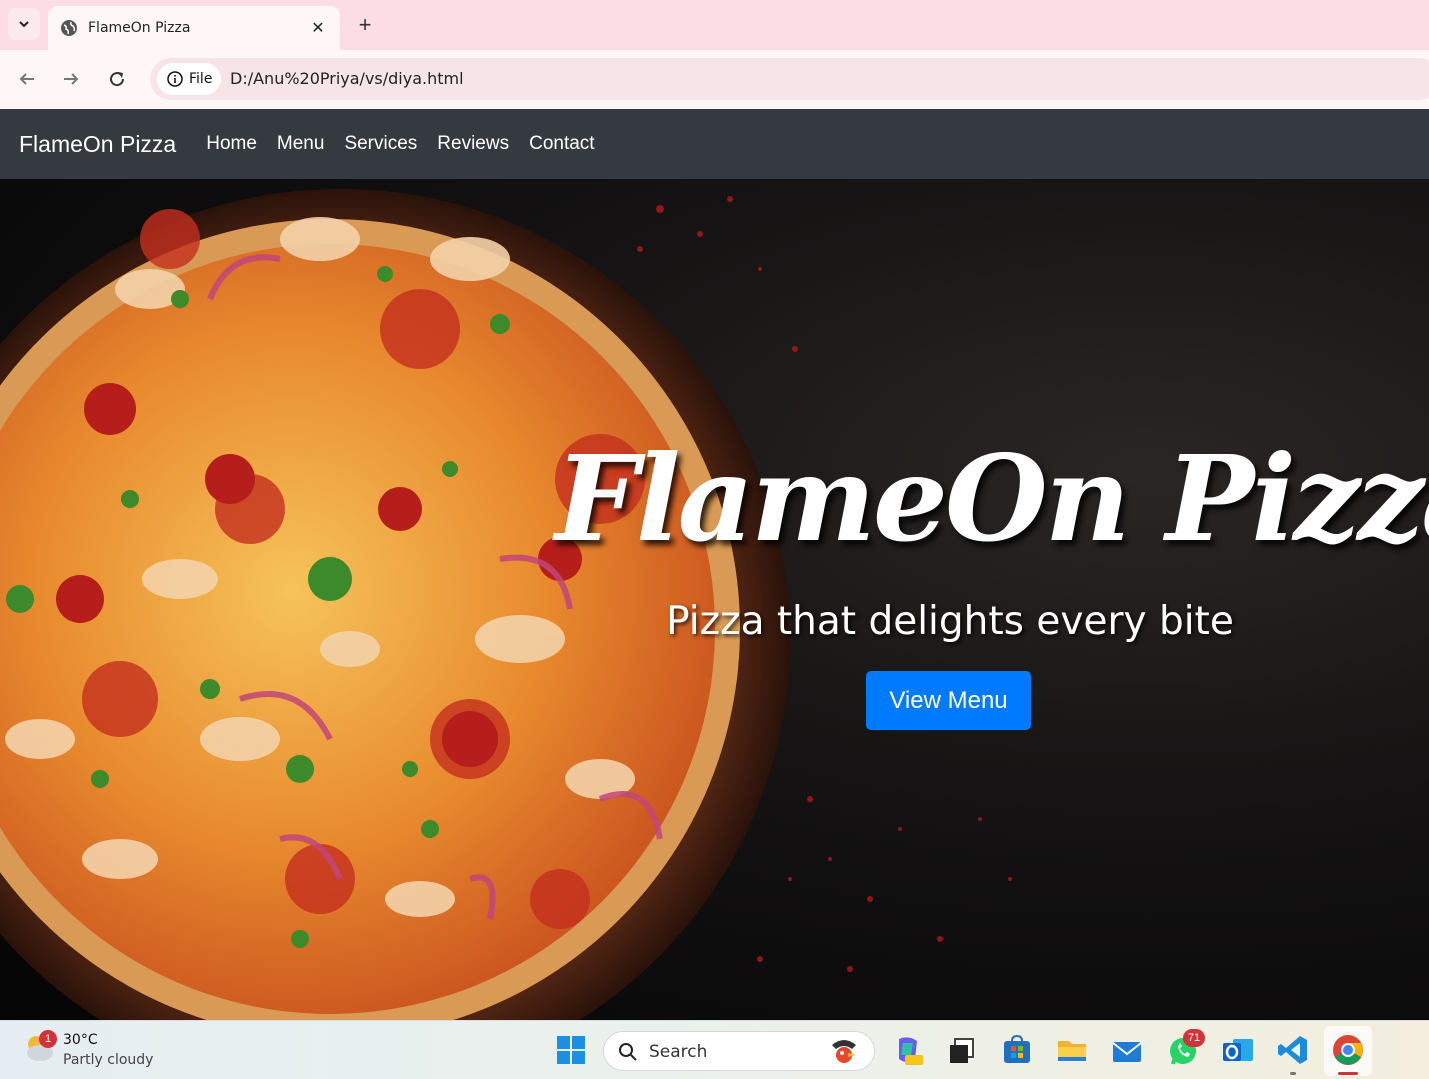 The width and height of the screenshot is (1429, 1079). I want to click on file-explorer-icon, so click(1072, 1050).